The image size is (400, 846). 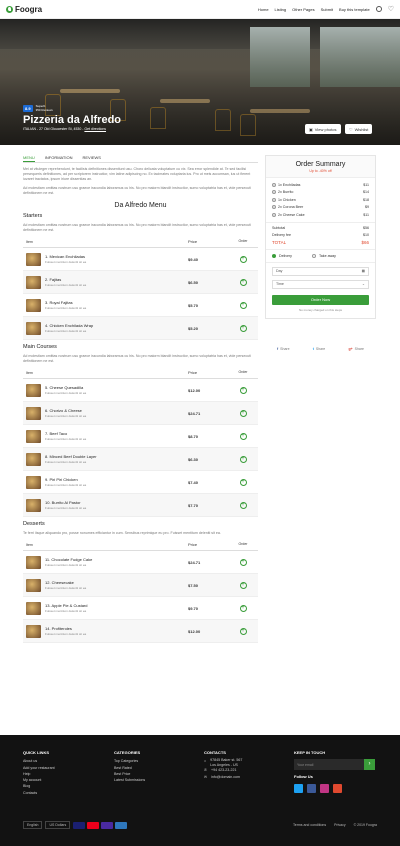 What do you see at coordinates (320, 299) in the screenshot?
I see `order-now-button: Order Now` at bounding box center [320, 299].